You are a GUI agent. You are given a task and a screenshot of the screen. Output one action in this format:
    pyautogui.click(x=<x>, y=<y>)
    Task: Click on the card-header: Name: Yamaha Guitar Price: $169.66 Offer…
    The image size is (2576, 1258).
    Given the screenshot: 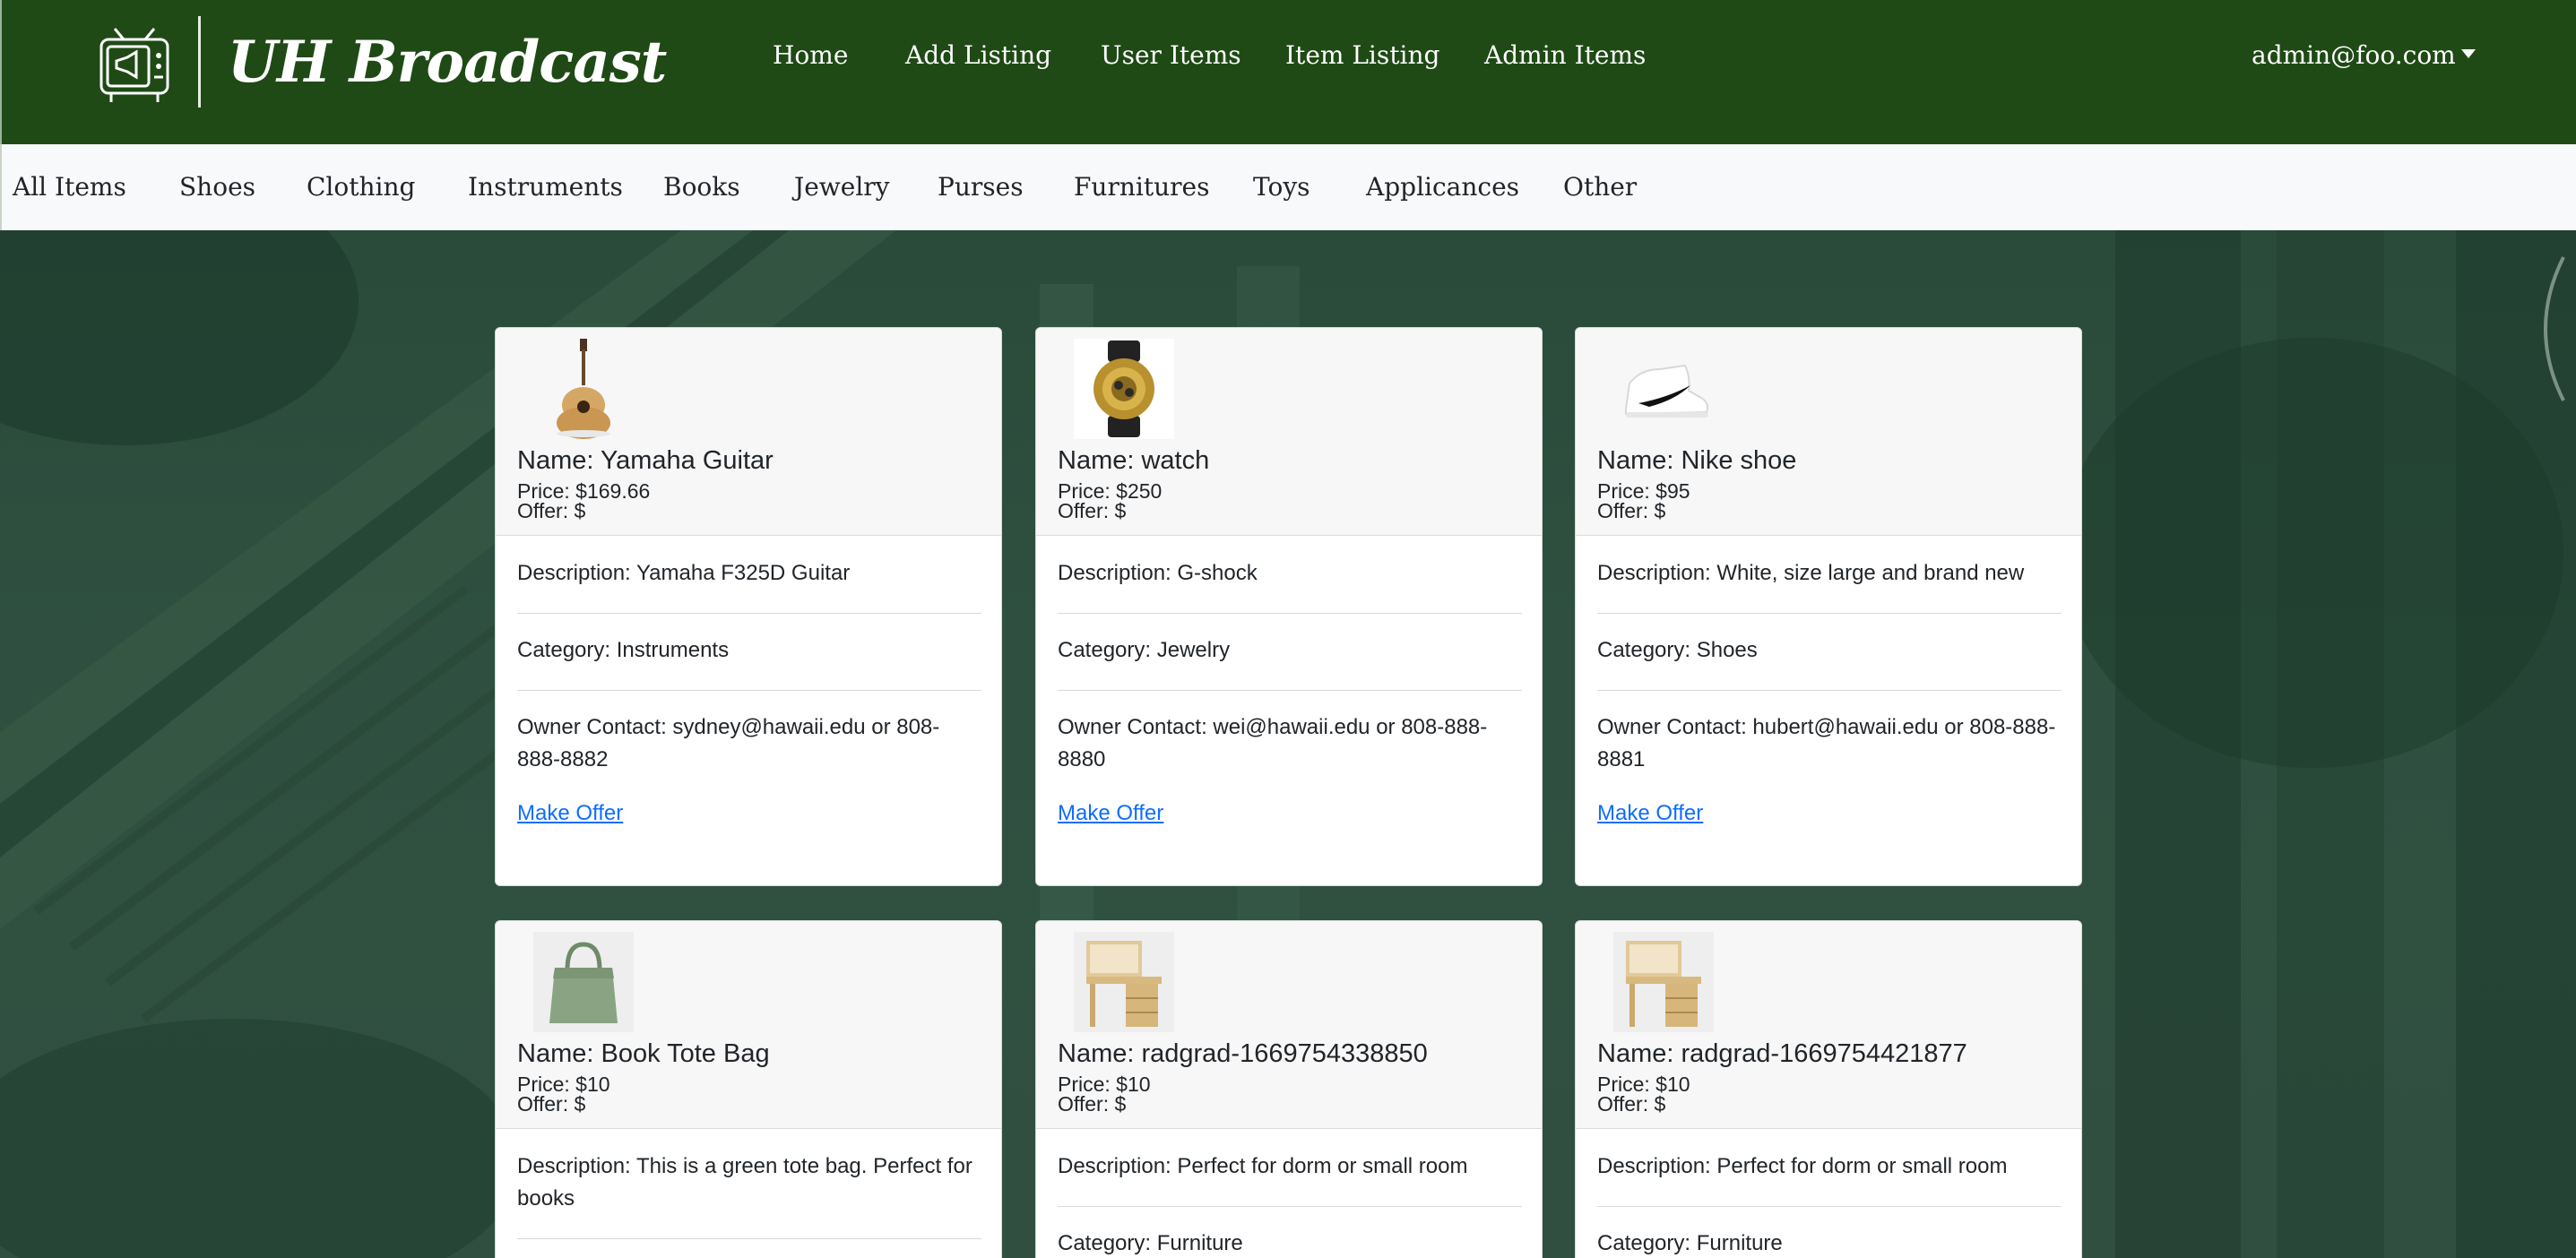 What is the action you would take?
    pyautogui.click(x=748, y=432)
    